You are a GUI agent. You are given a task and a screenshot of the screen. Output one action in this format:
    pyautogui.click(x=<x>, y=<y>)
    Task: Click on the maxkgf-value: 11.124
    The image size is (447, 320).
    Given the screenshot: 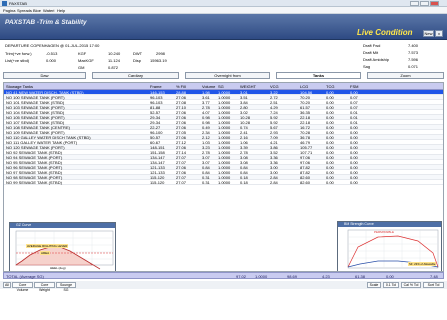 What is the action you would take?
    pyautogui.click(x=114, y=60)
    